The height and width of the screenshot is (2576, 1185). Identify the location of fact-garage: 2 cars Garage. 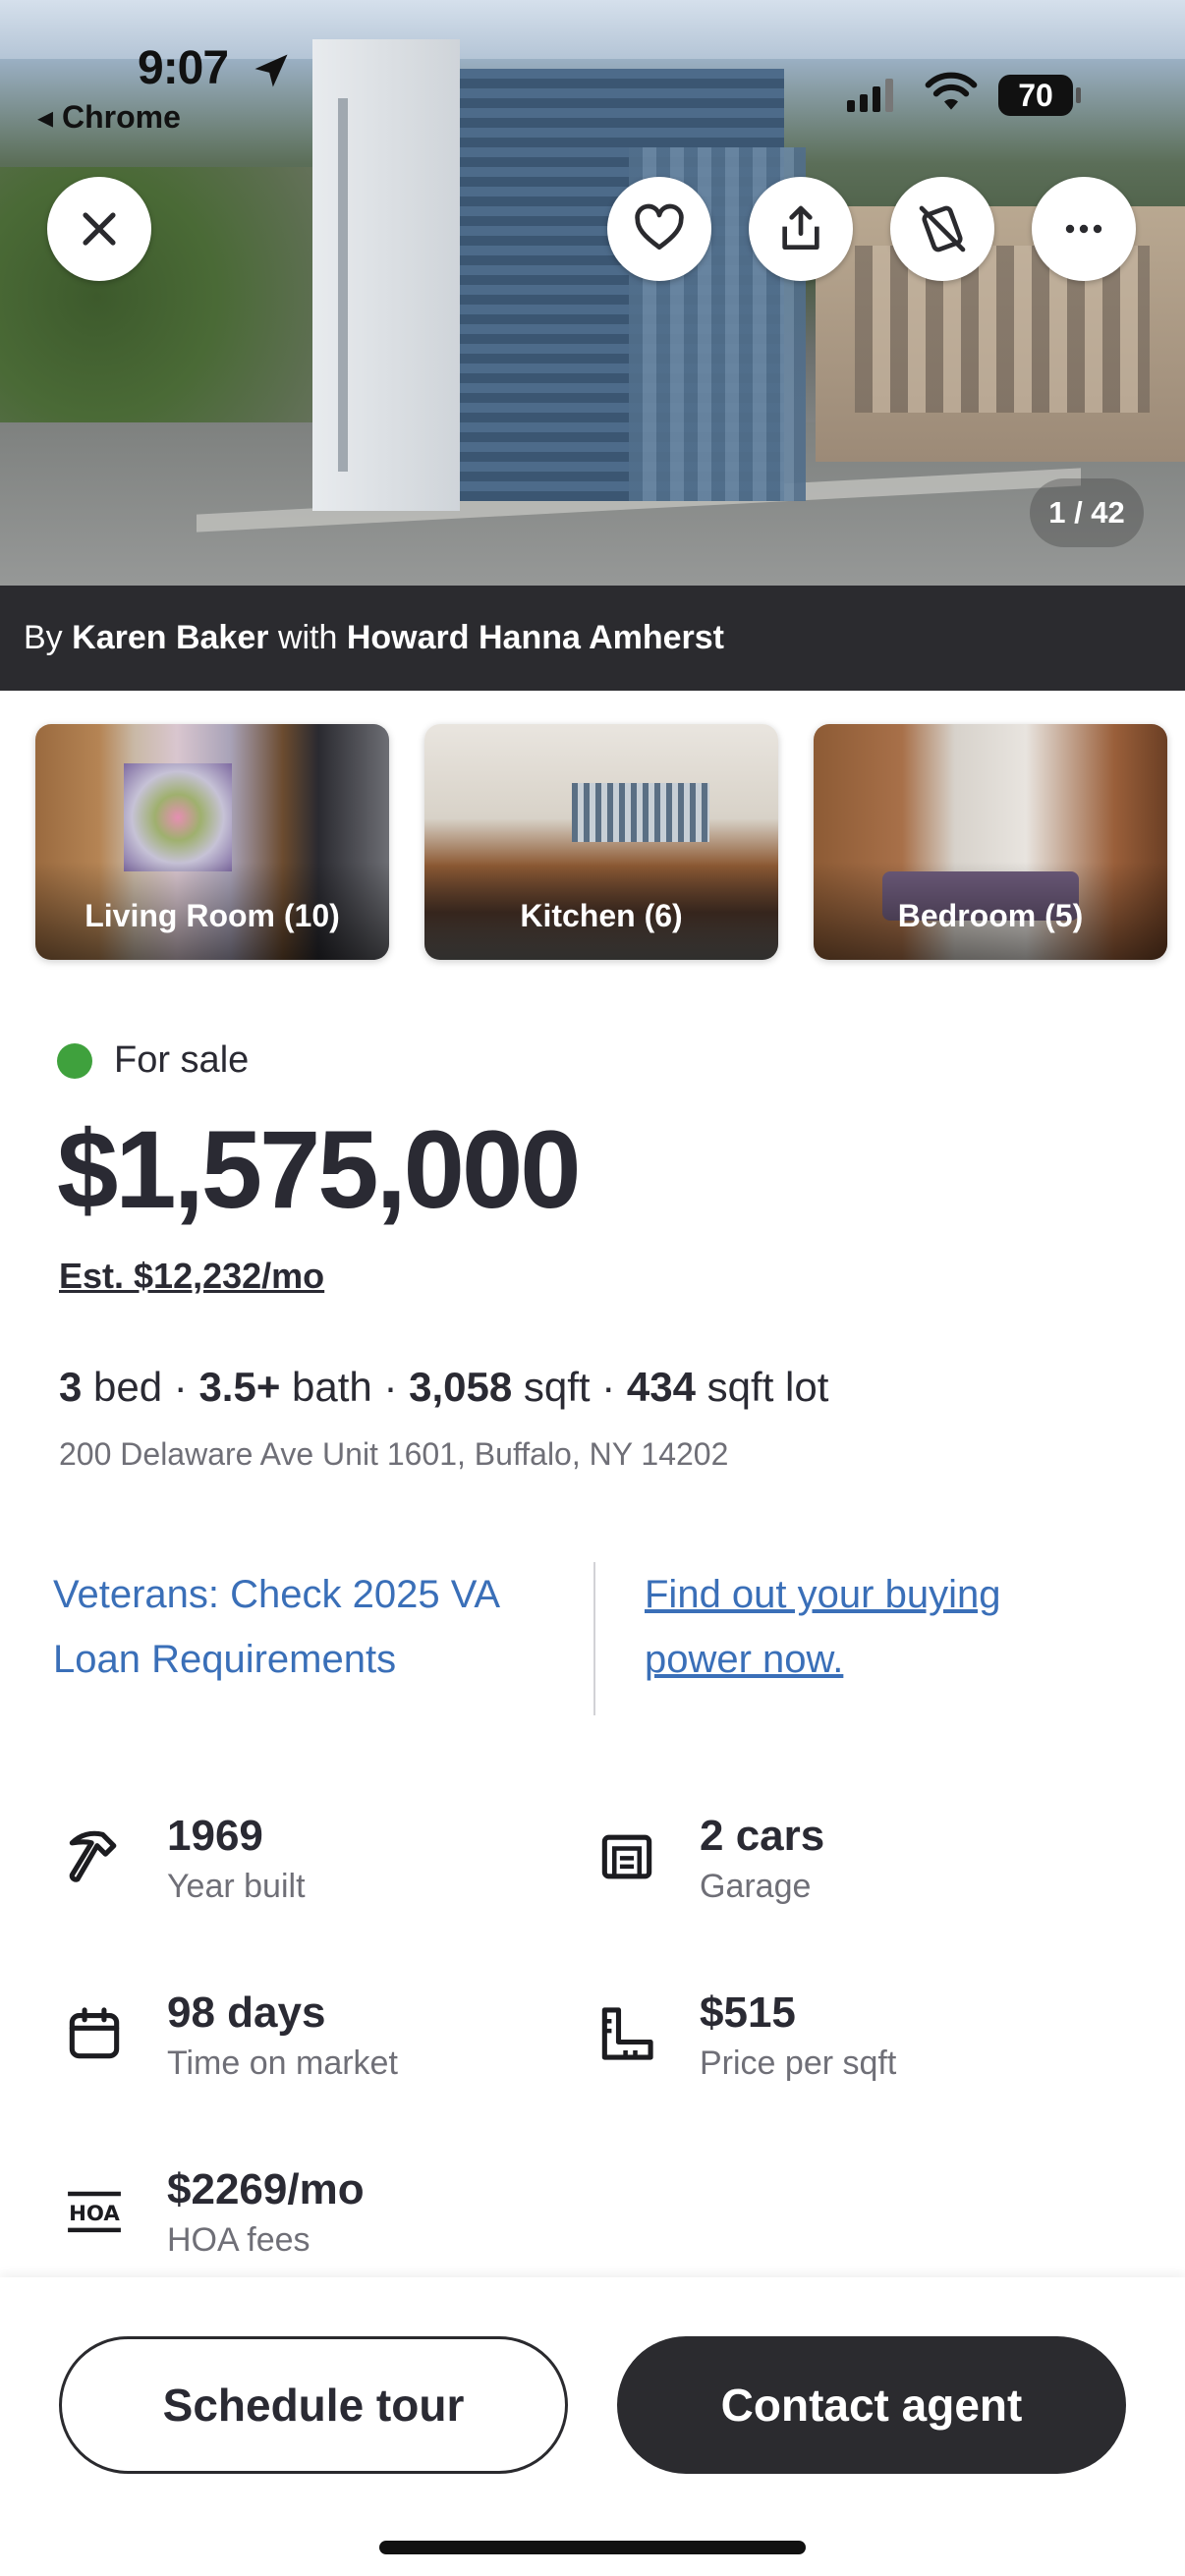
(709, 1858).